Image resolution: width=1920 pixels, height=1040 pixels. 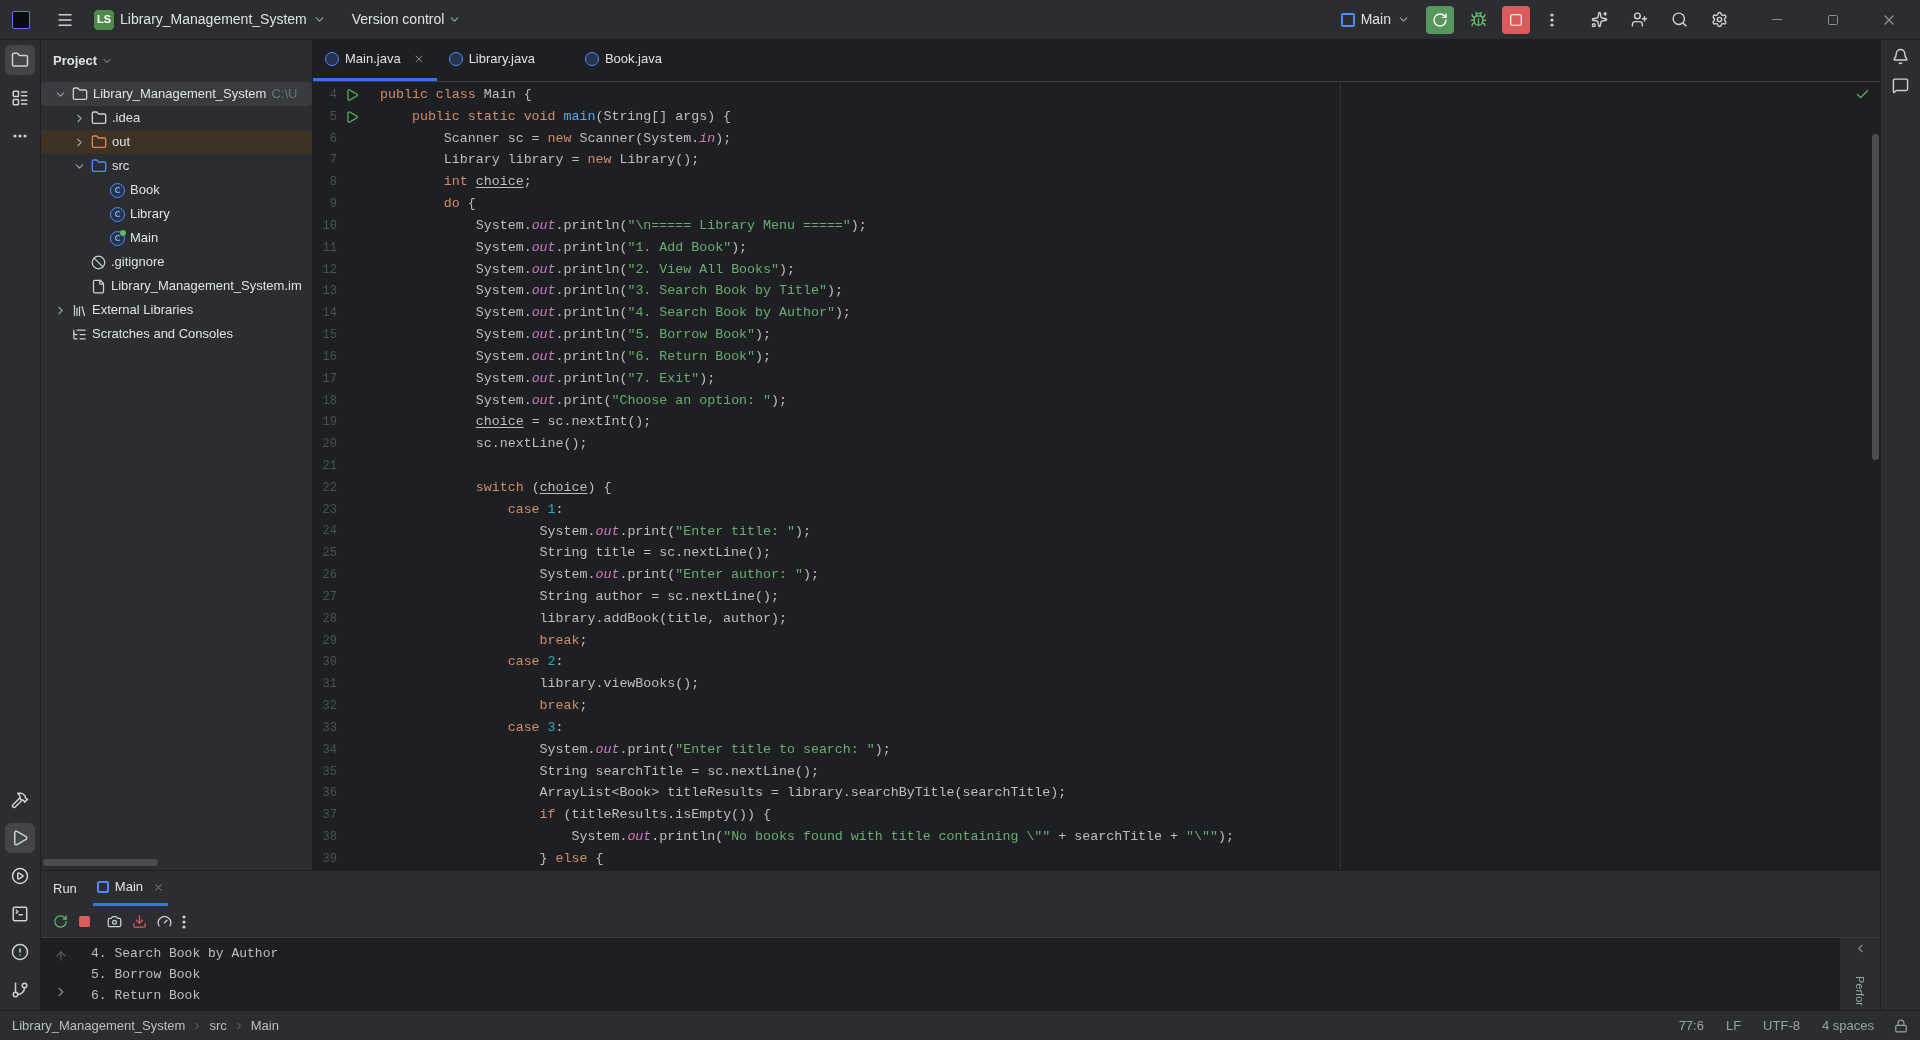 I want to click on bug-icon, so click(x=1478, y=19).